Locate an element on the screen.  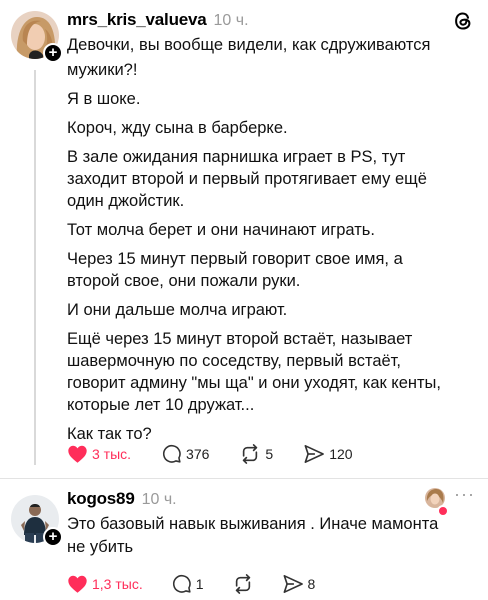
reply-text-line: не убить is located at coordinates (100, 547).